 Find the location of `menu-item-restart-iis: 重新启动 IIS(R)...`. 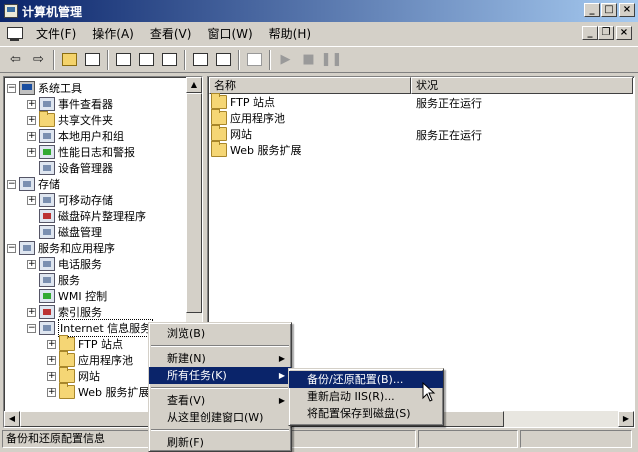

menu-item-restart-iis: 重新启动 IIS(R)... is located at coordinates (366, 396).